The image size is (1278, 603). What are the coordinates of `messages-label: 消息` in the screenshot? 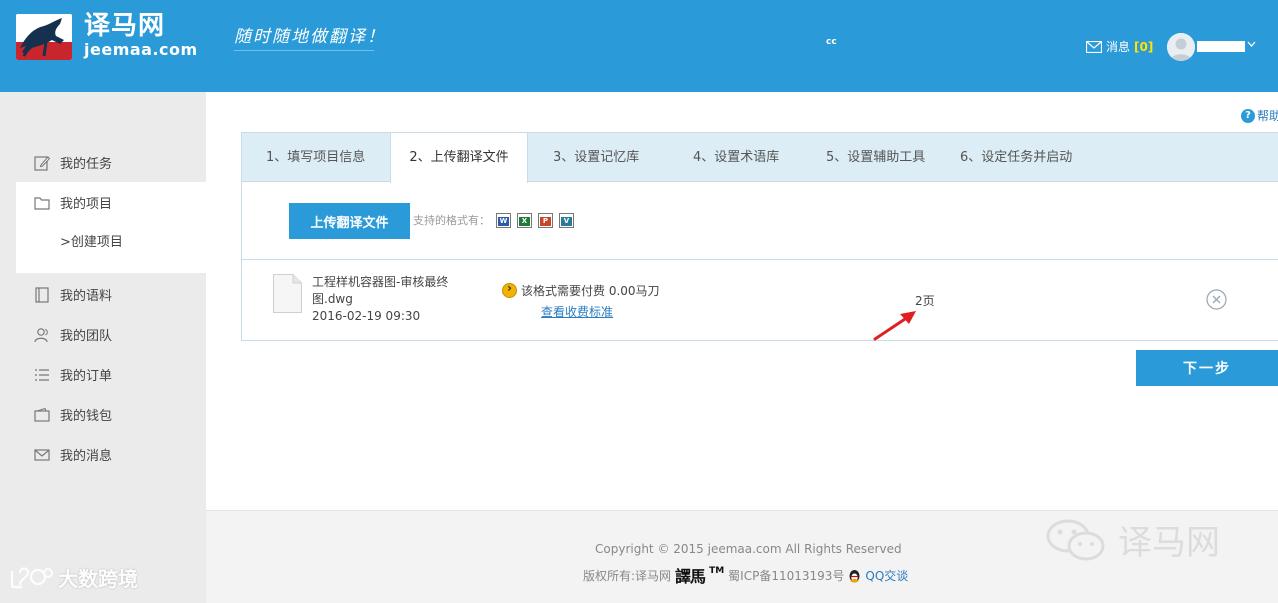 It's located at (1118, 47).